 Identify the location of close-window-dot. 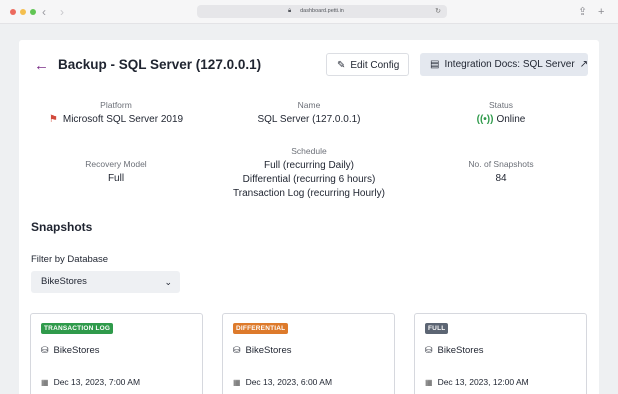
(13, 12).